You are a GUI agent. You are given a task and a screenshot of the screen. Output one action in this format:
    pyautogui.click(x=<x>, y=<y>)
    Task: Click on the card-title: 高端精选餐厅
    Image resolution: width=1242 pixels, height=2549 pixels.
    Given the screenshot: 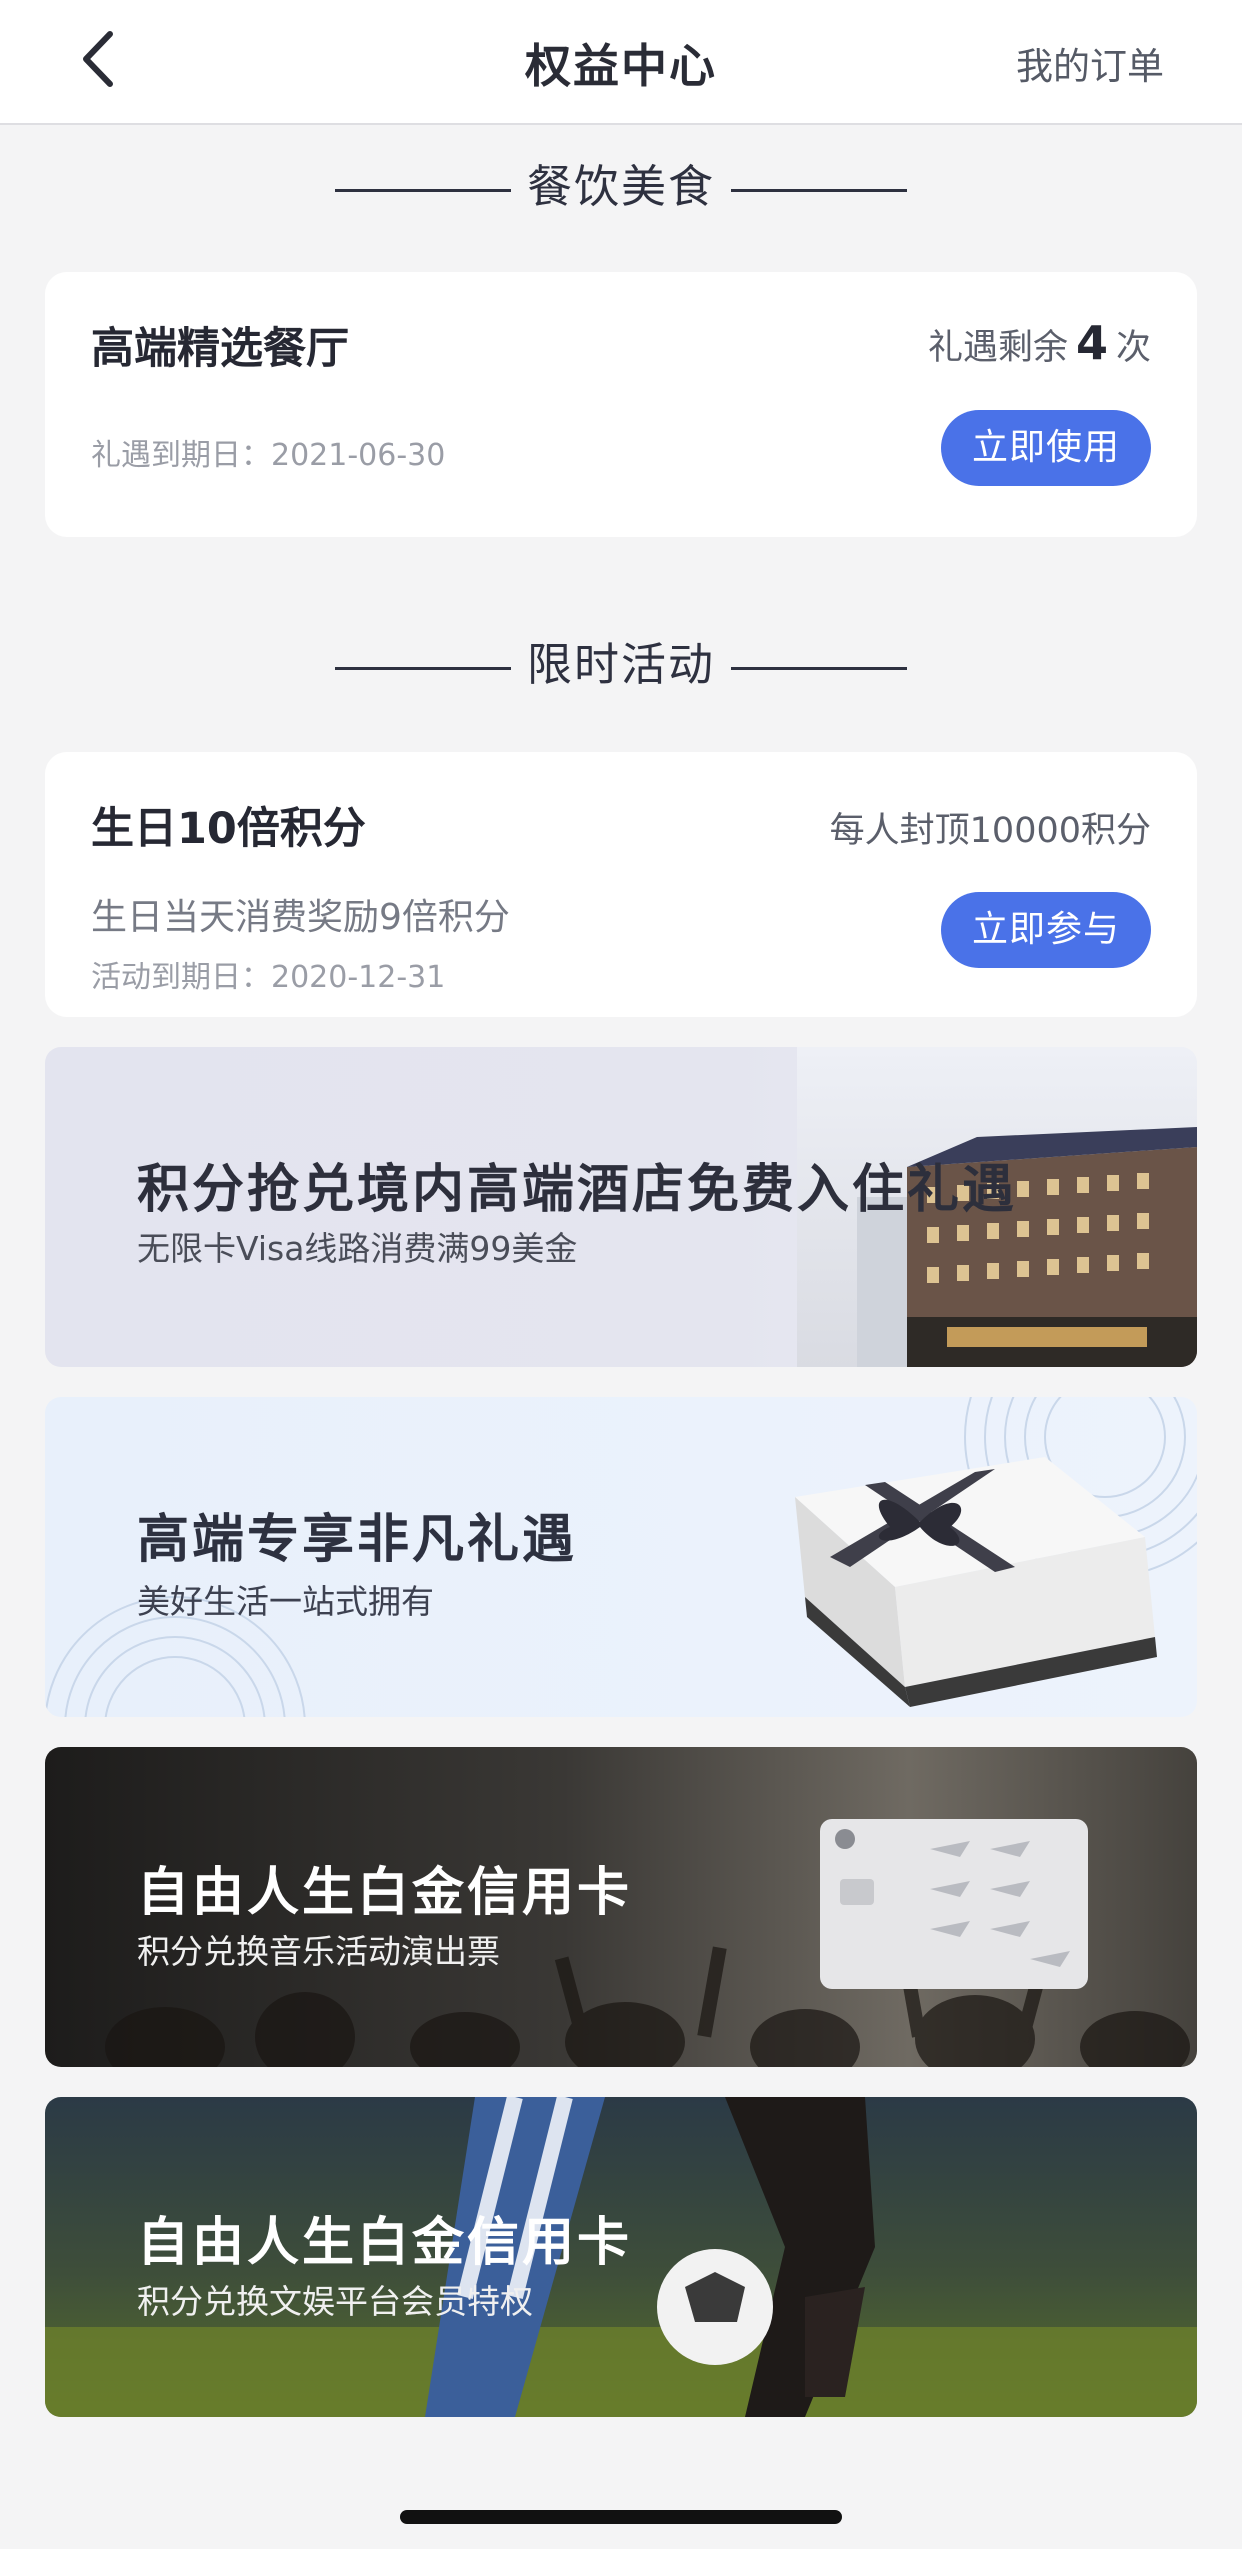 What is the action you would take?
    pyautogui.click(x=220, y=349)
    